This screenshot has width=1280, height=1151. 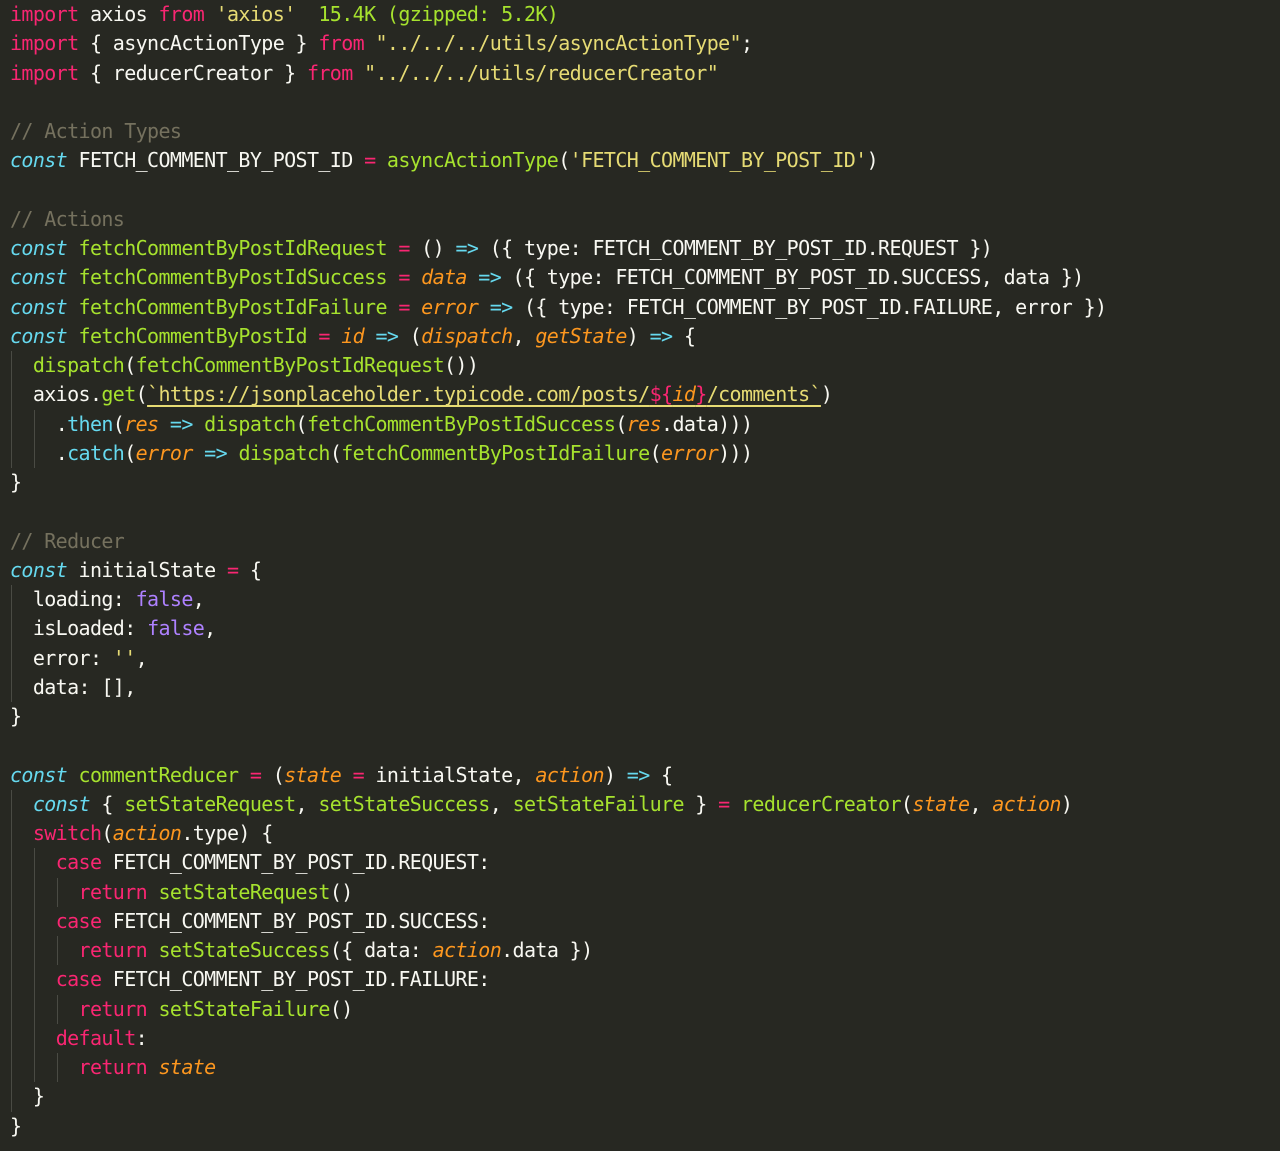 What do you see at coordinates (640, 629) in the screenshot?
I see `code-line: isLoaded: false,` at bounding box center [640, 629].